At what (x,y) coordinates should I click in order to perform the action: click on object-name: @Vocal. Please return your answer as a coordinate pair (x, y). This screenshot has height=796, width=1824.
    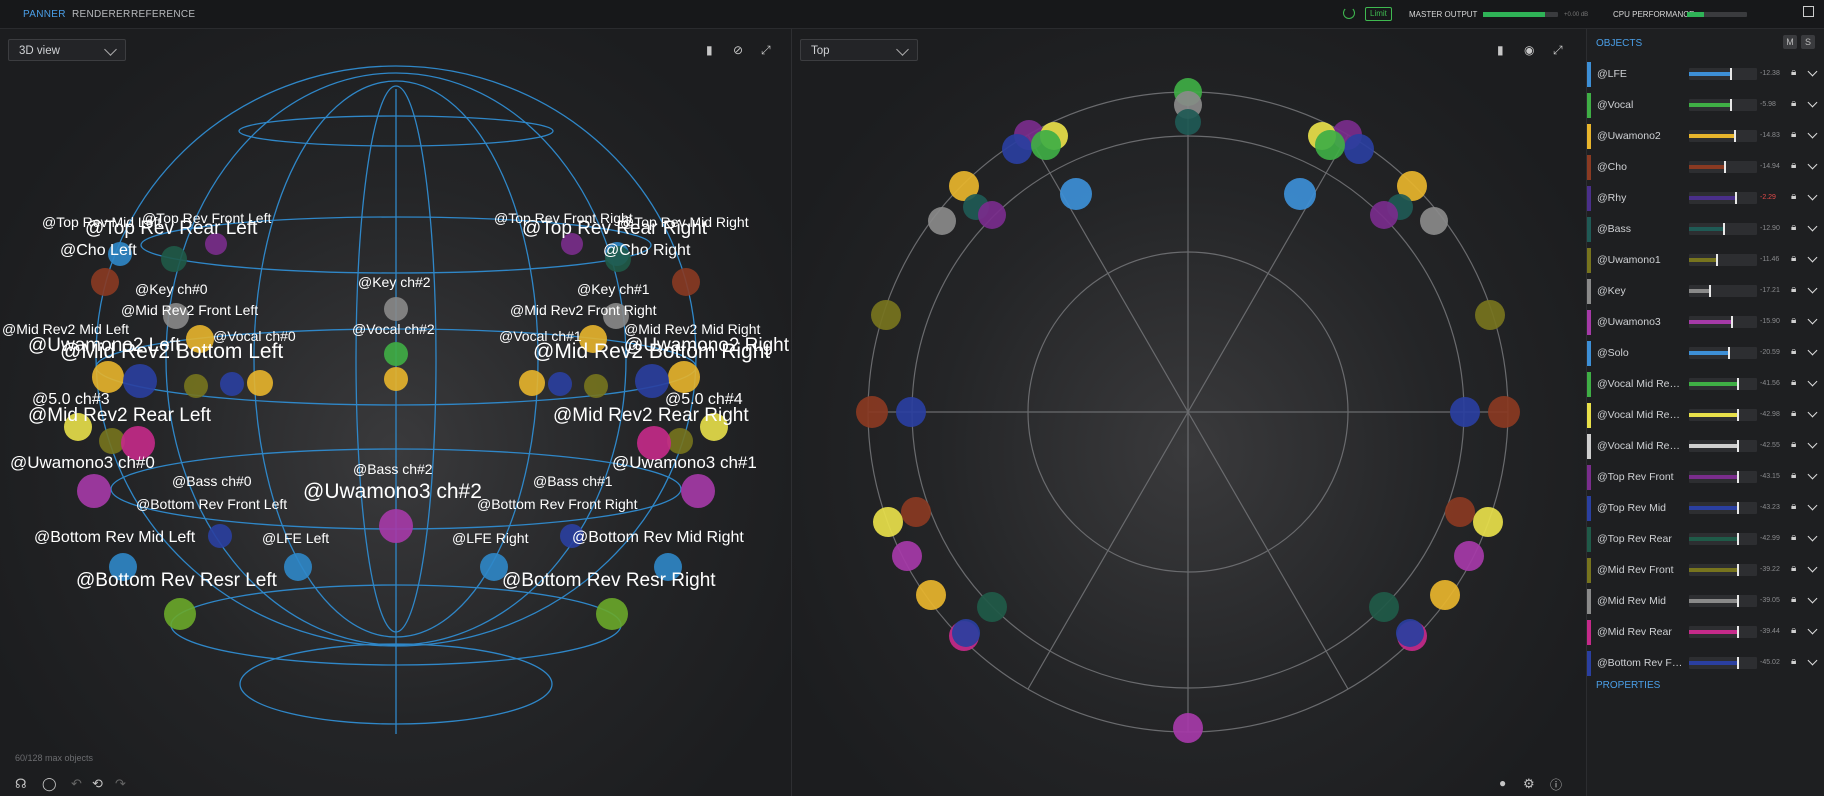
    Looking at the image, I should click on (1640, 105).